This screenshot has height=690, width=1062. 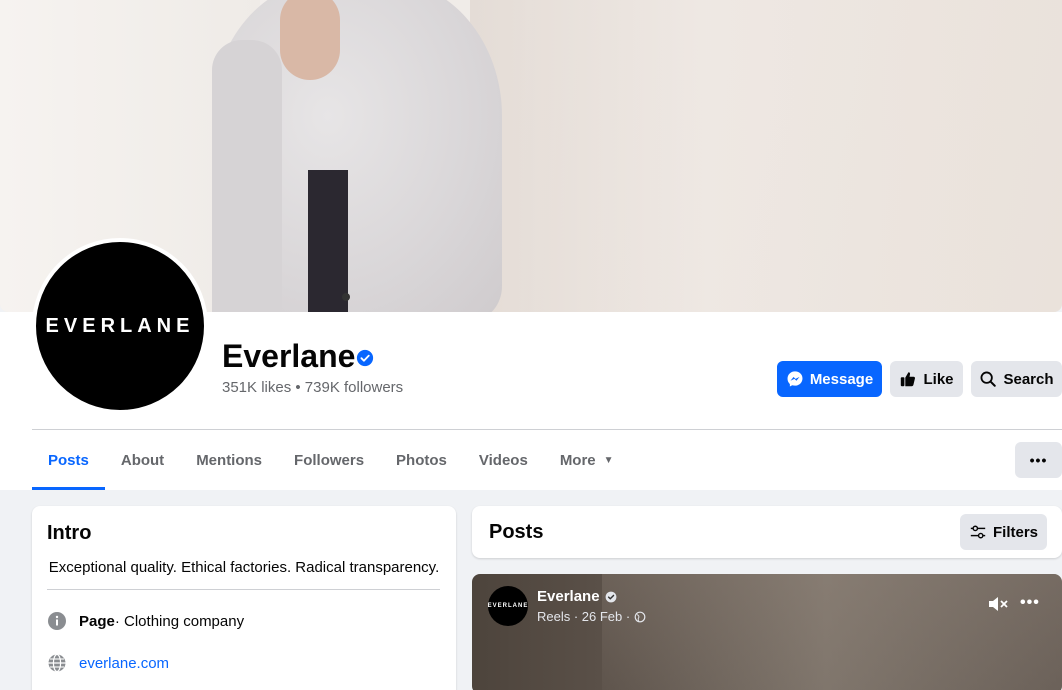 What do you see at coordinates (243, 589) in the screenshot?
I see `intro-divider` at bounding box center [243, 589].